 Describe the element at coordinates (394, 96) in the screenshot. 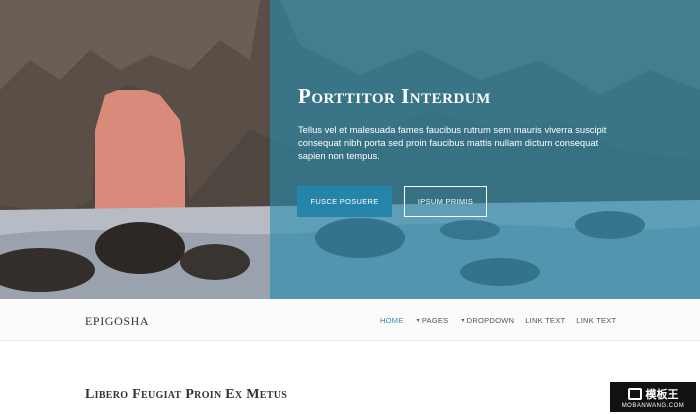

I see `hero-title: Porttitor Interdum` at that location.